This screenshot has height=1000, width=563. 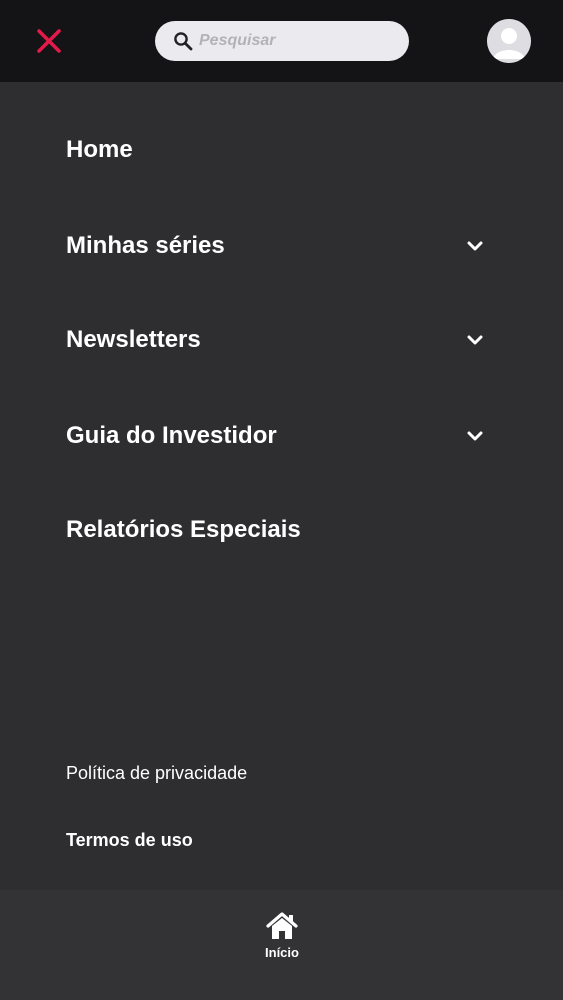 What do you see at coordinates (171, 435) in the screenshot?
I see `menu-item-label: Guia do Investidor` at bounding box center [171, 435].